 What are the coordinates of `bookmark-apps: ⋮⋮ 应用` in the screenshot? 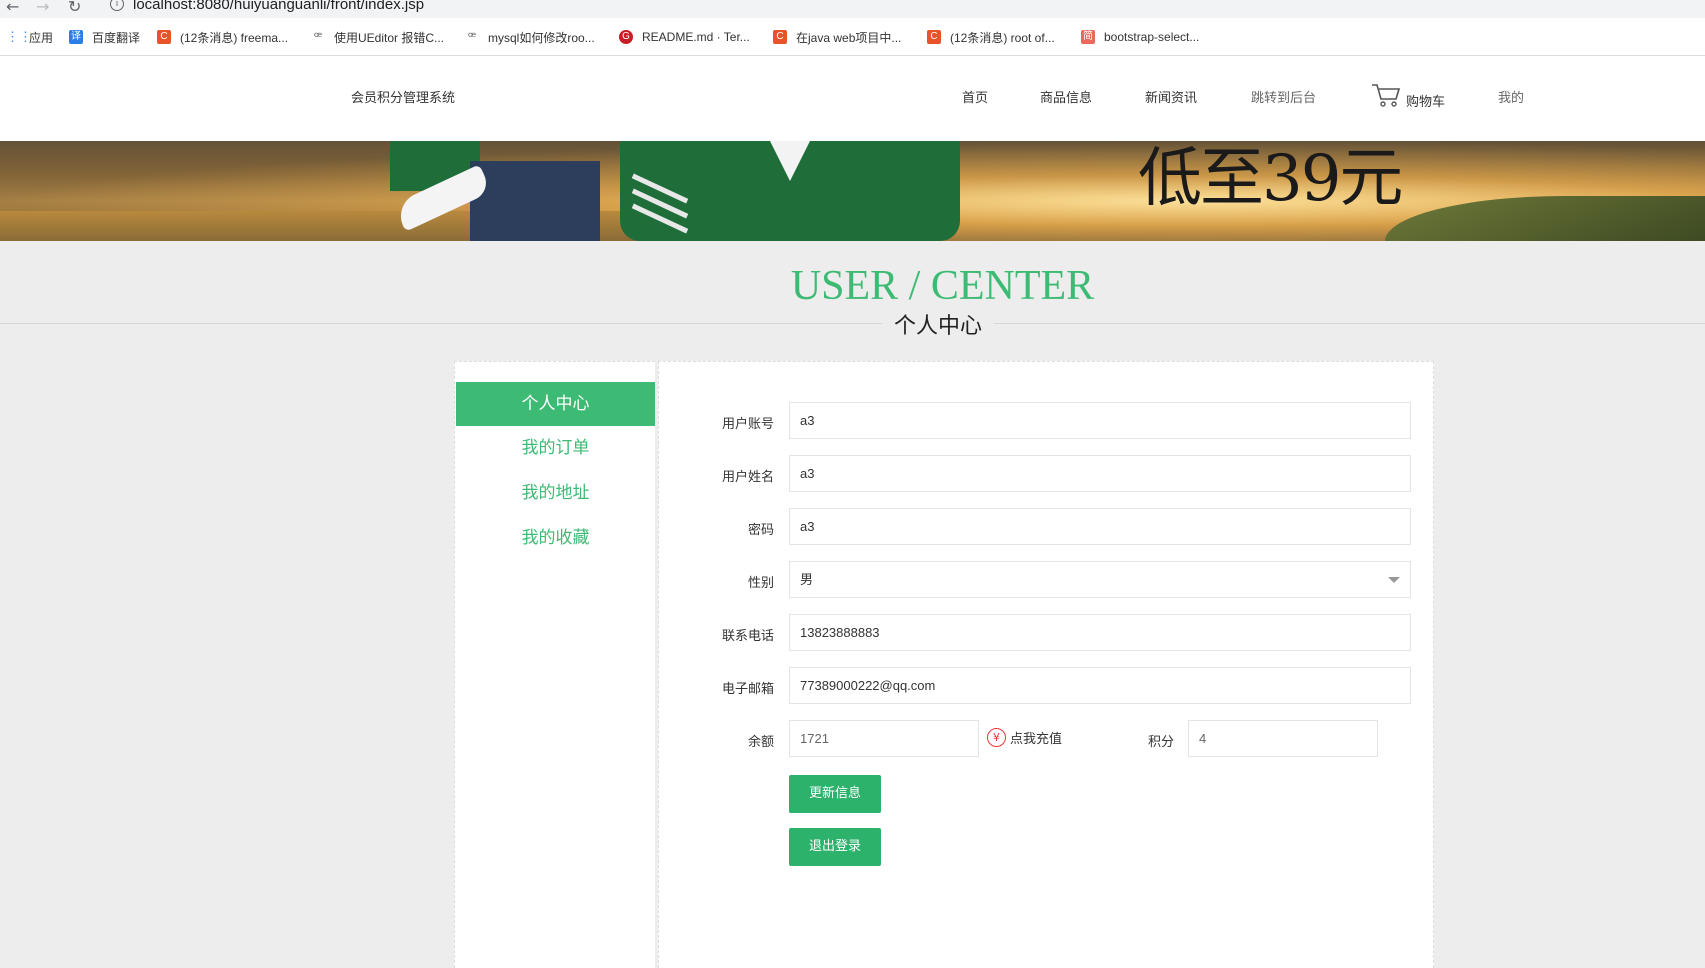 It's located at (29, 37).